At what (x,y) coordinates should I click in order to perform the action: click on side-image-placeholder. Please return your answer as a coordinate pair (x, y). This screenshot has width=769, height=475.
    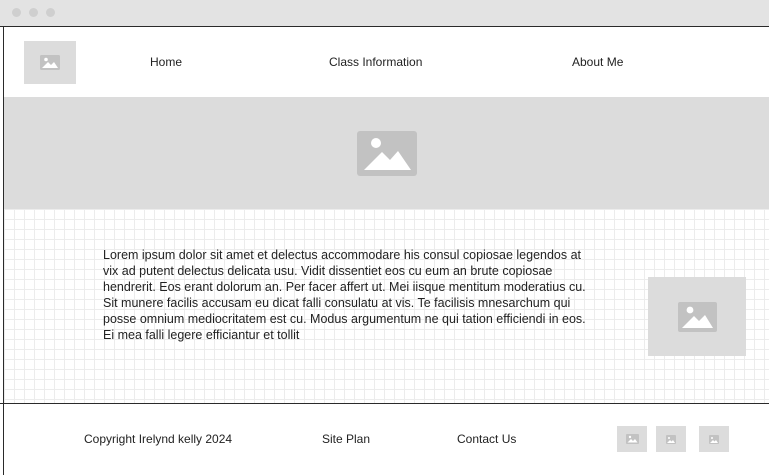
    Looking at the image, I should click on (697, 316).